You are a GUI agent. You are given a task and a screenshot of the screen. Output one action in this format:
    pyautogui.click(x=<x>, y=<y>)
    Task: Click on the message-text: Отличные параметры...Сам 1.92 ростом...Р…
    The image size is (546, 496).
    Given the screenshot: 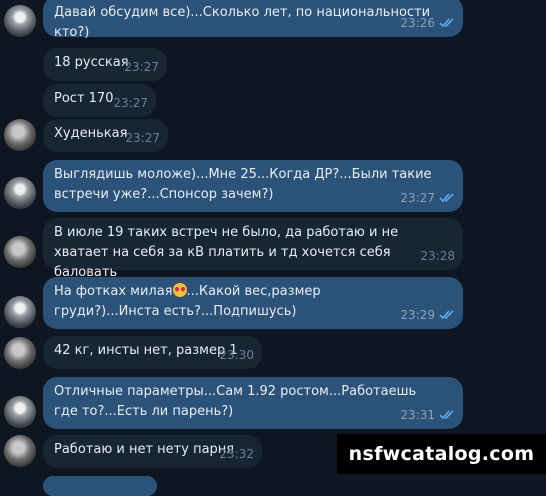 What is the action you would take?
    pyautogui.click(x=235, y=401)
    